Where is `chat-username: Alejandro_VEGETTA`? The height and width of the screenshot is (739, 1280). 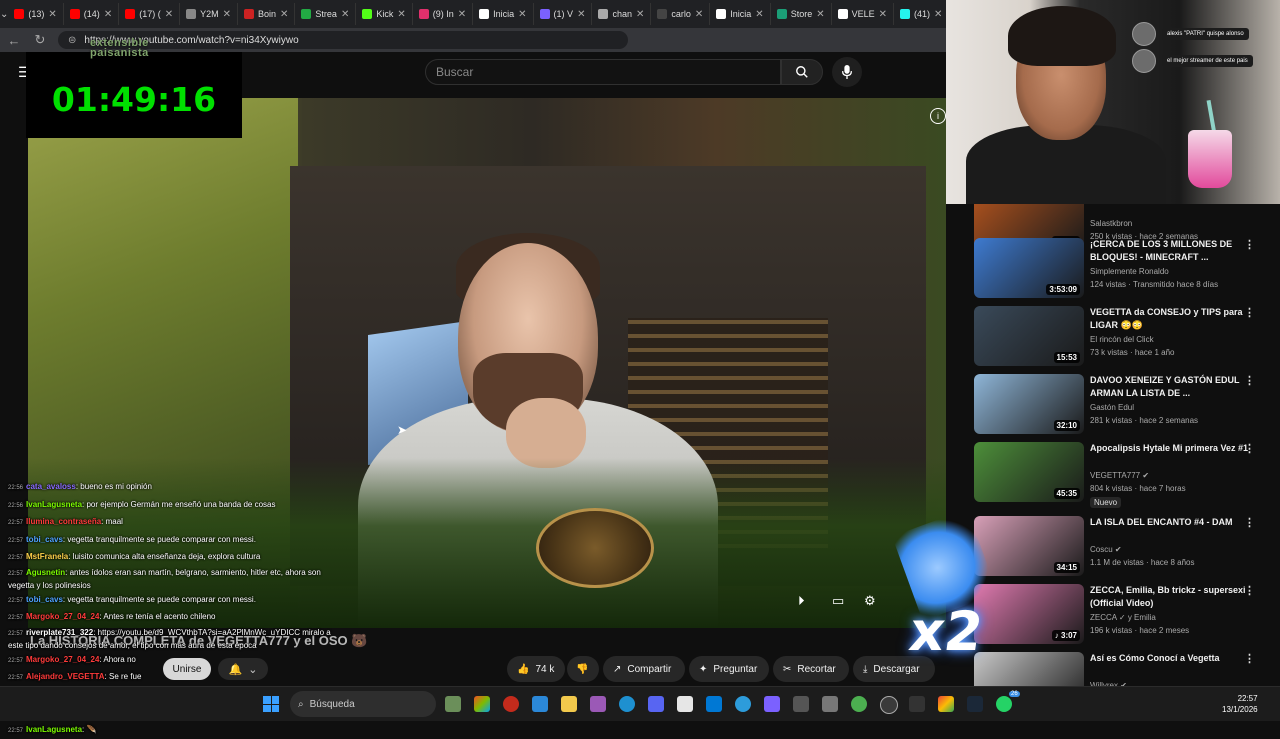
chat-username: Alejandro_VEGETTA is located at coordinates (65, 676).